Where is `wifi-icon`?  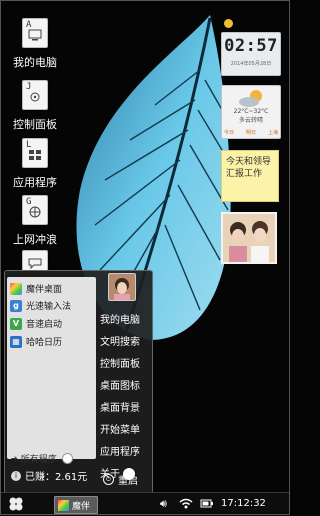 wifi-icon is located at coordinates (186, 503).